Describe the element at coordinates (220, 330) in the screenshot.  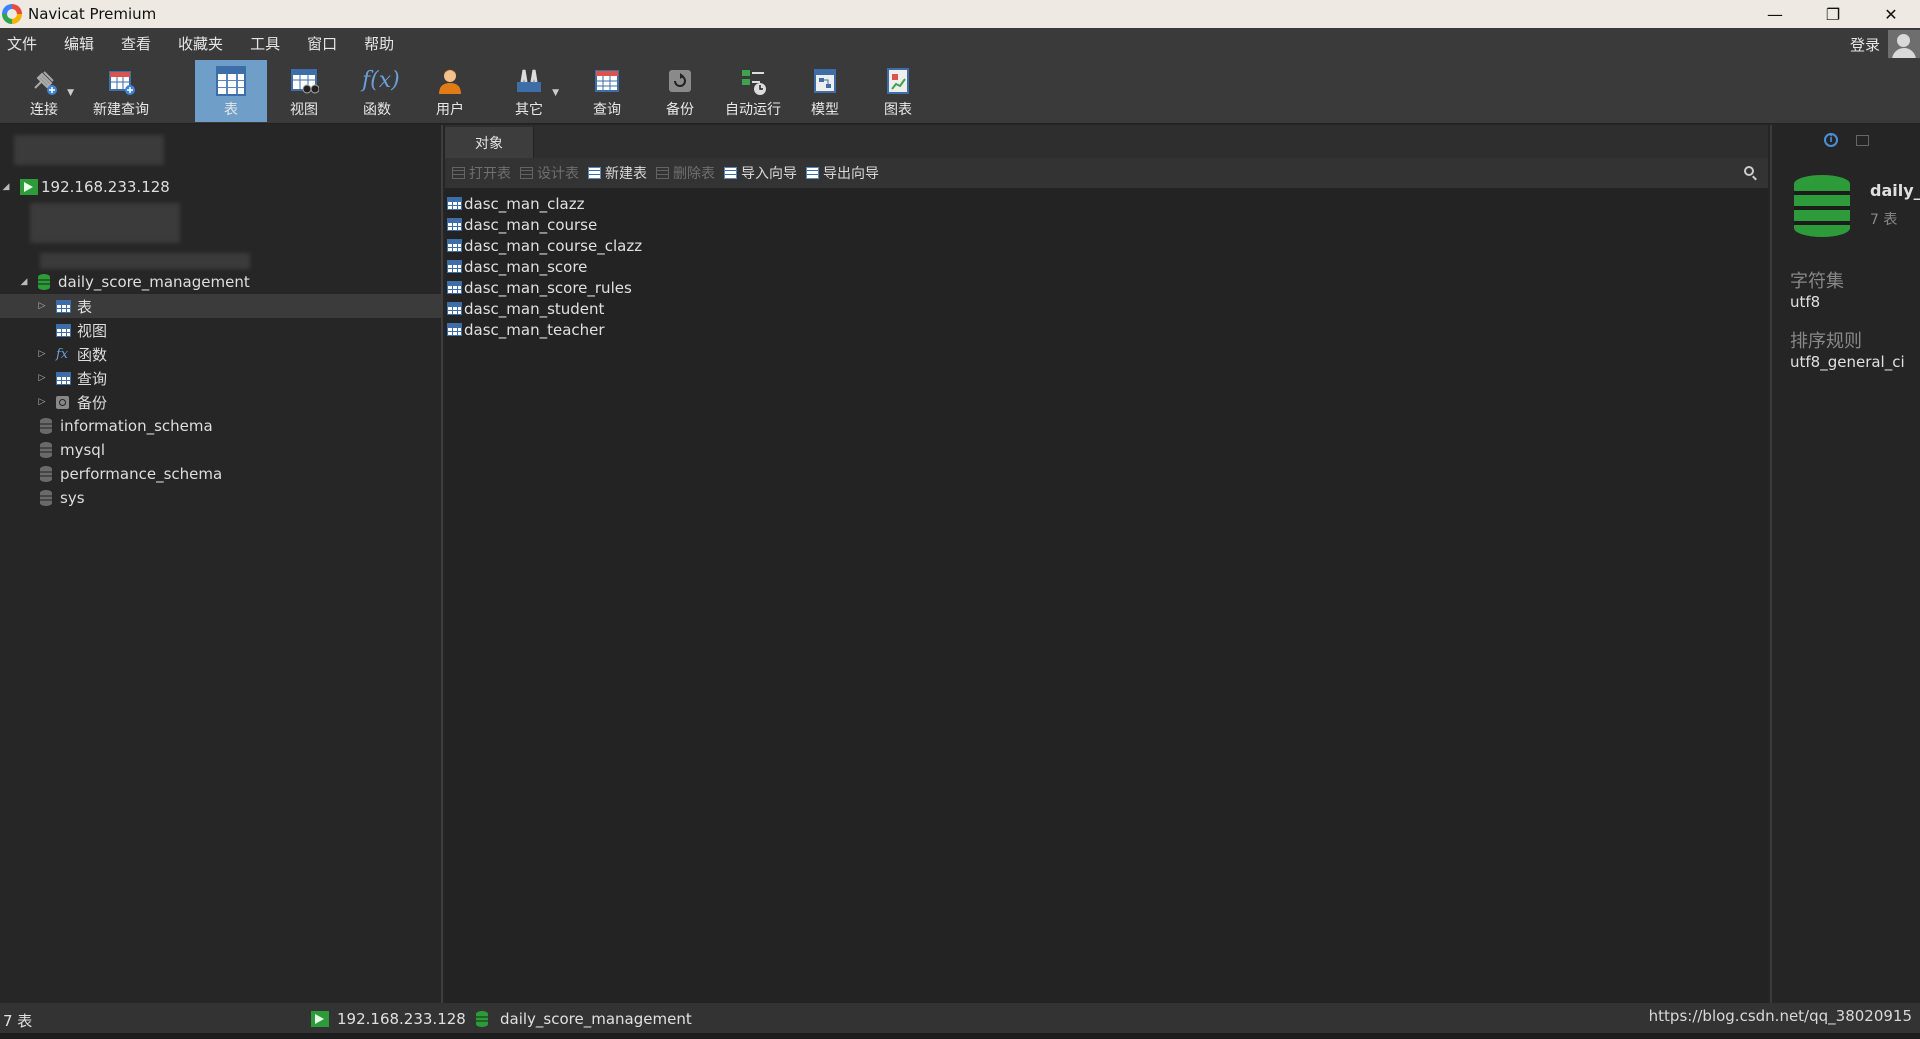
I see `tree-item-views: 视图` at that location.